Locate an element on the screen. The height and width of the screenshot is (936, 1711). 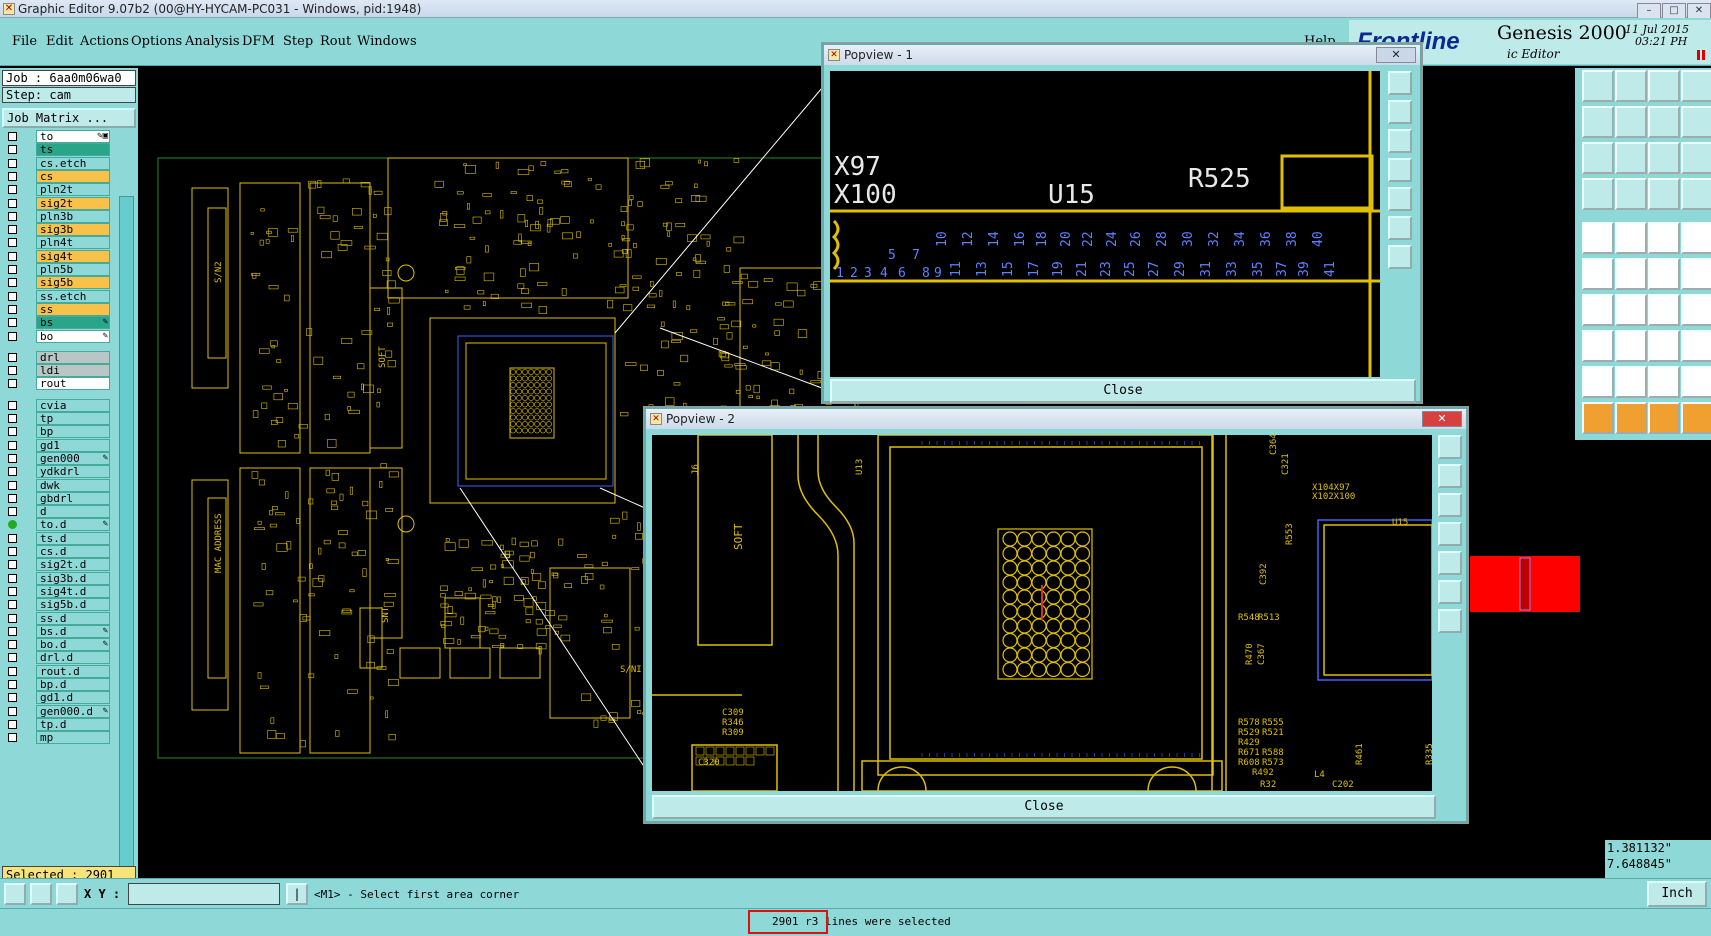
layer-row: bo ✎ is located at coordinates (56, 336).